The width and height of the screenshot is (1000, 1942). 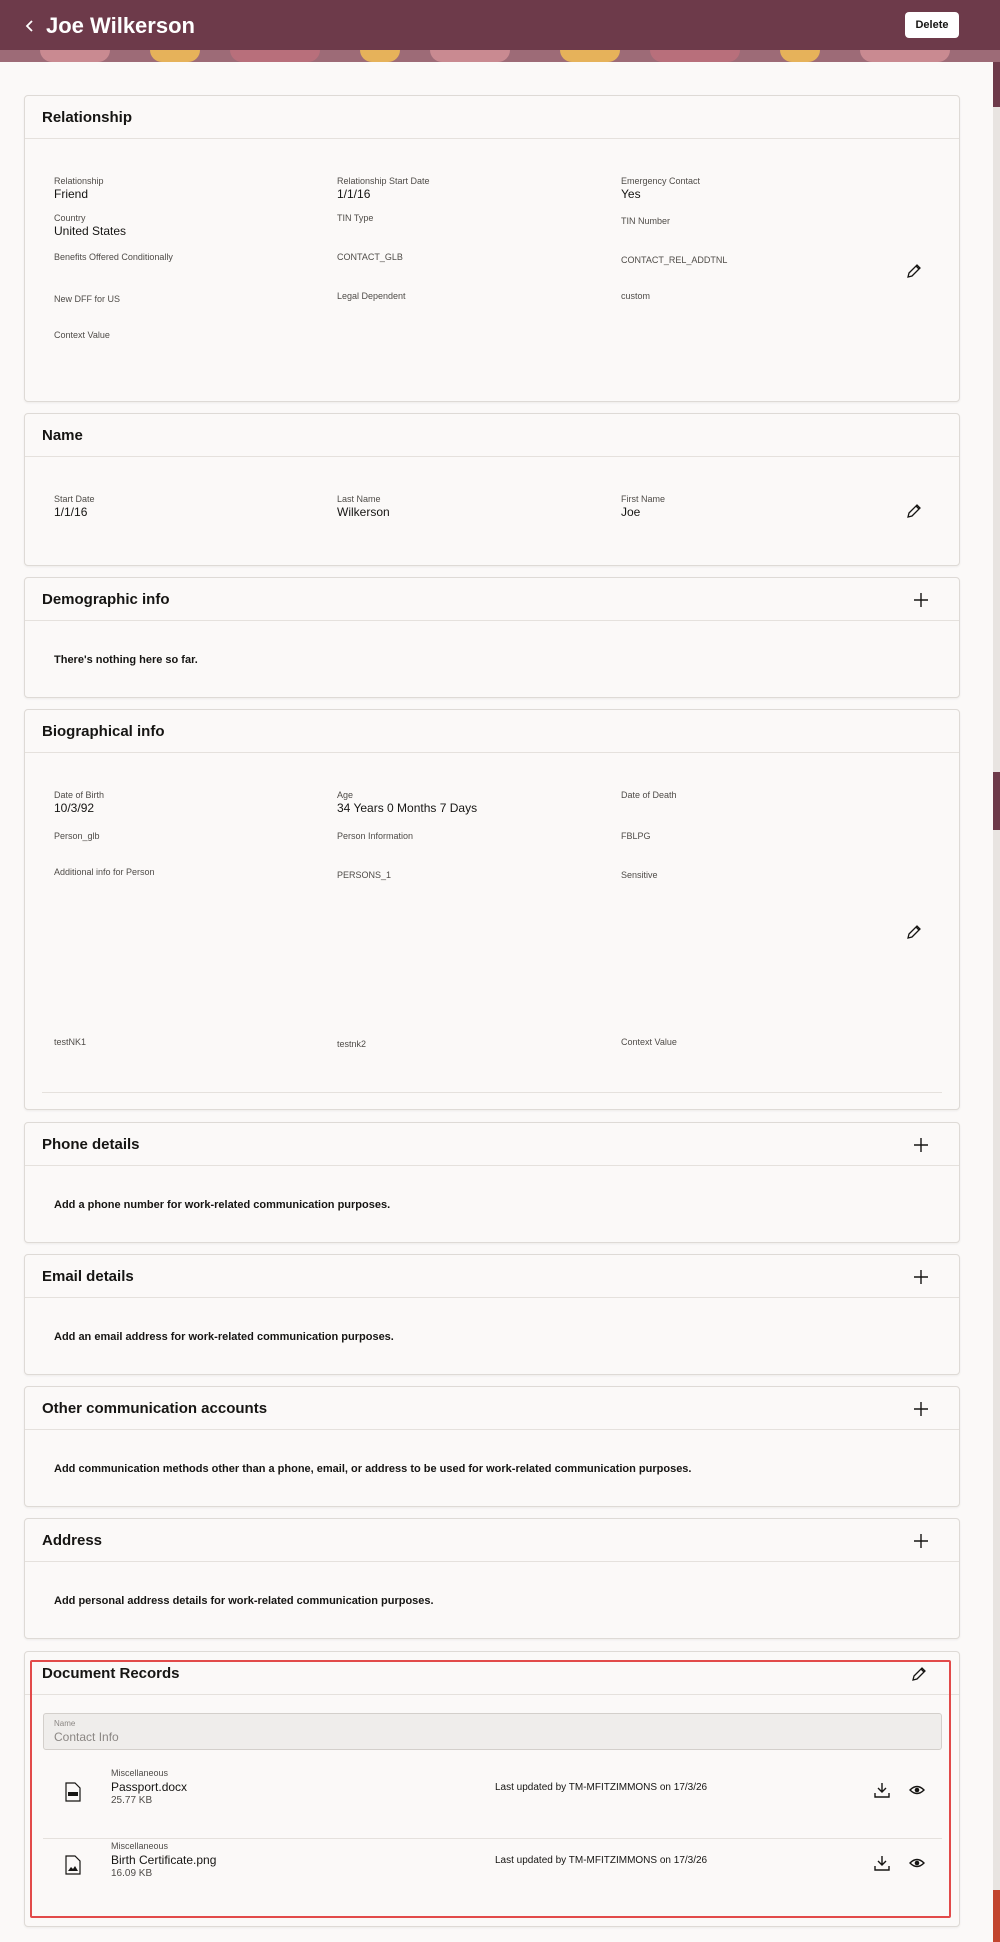 I want to click on country-field: Country United States, so click(x=90, y=225).